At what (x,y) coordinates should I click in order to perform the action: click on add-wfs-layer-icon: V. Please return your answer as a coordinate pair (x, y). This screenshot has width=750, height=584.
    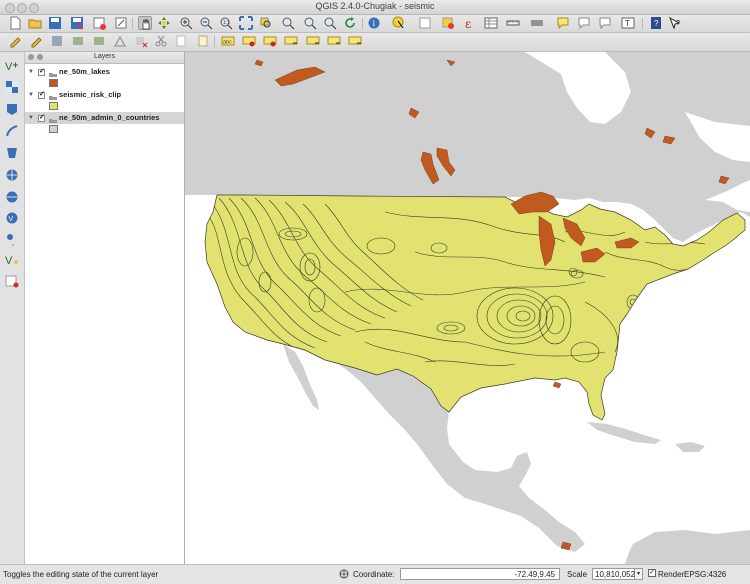
    Looking at the image, I should click on (12, 218).